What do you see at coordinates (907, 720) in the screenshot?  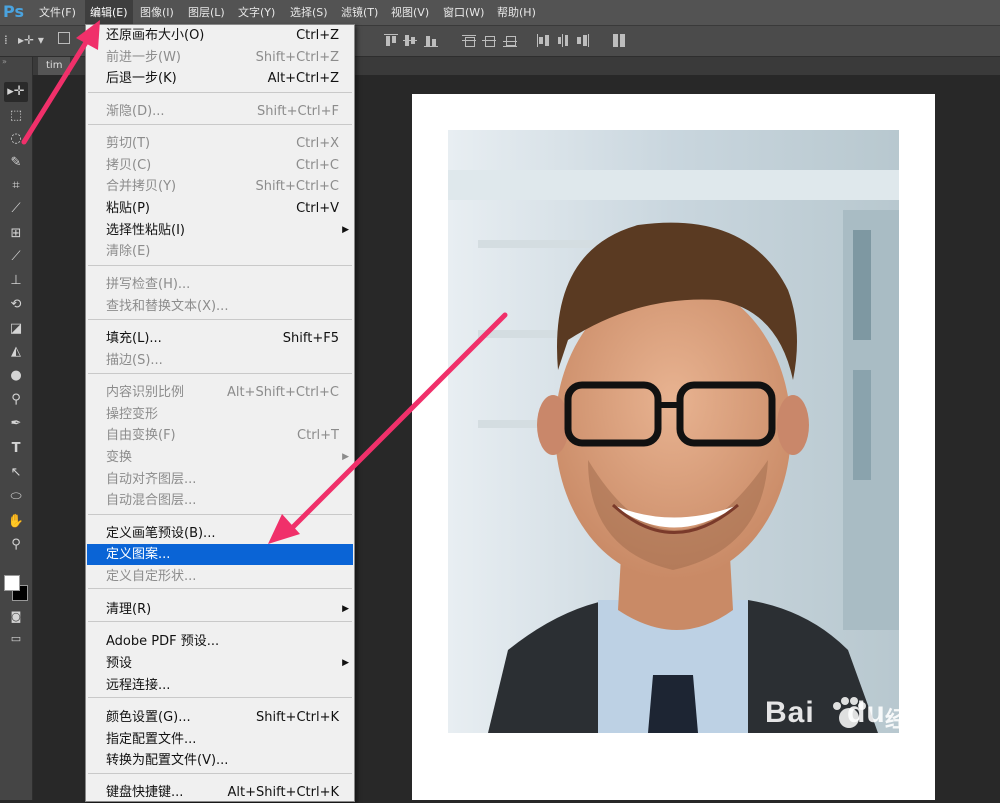 I see `watermark-cn: 经验` at bounding box center [907, 720].